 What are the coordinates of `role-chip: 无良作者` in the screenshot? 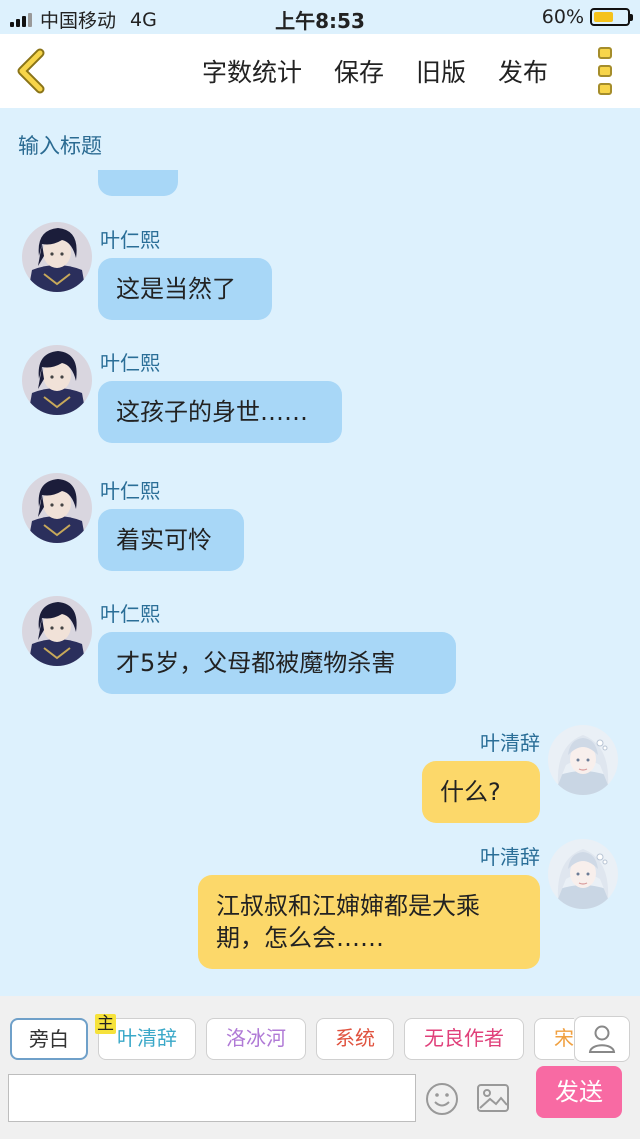 It's located at (464, 1039).